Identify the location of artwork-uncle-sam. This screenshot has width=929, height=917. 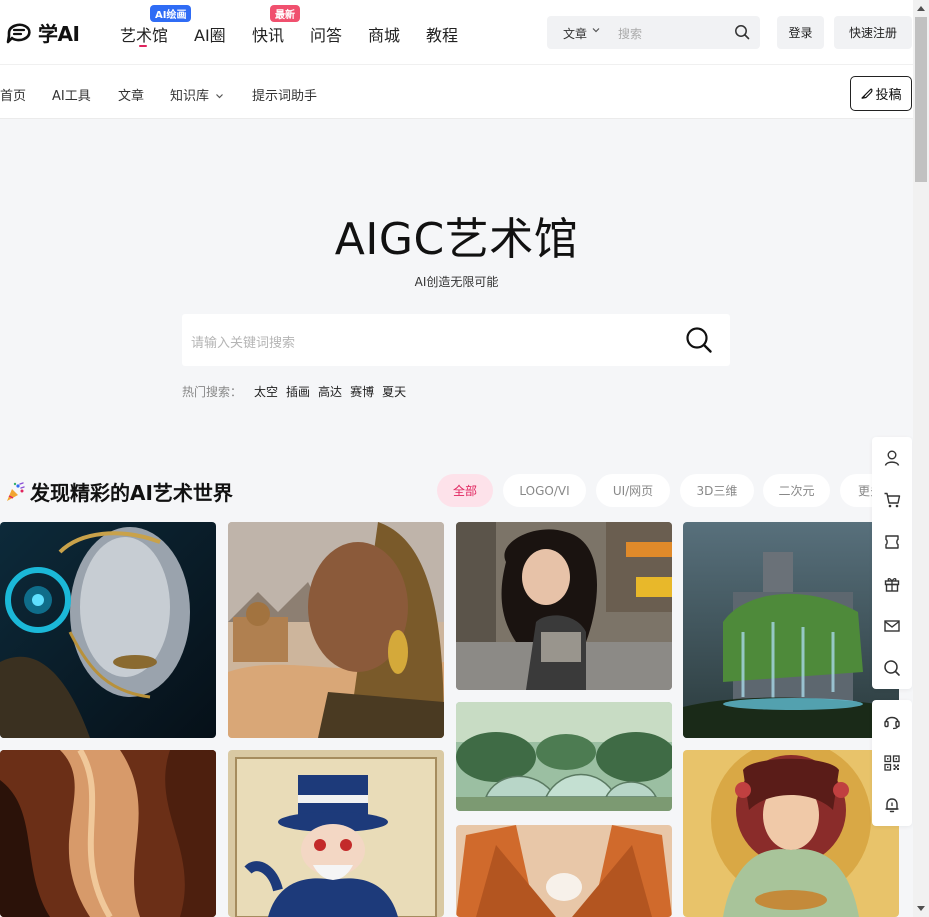
(336, 833).